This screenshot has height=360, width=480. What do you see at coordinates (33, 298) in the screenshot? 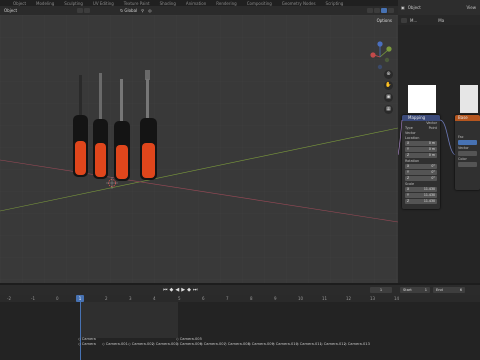
I see `tick-1: -1` at bounding box center [33, 298].